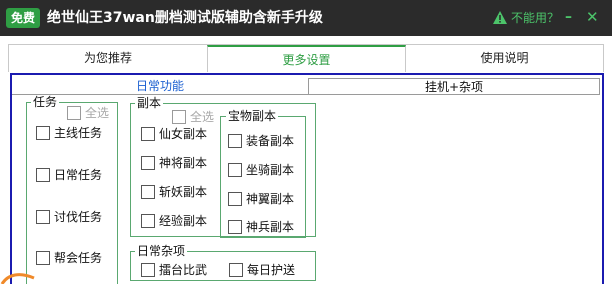 Image resolution: width=612 pixels, height=284 pixels. Describe the element at coordinates (78, 217) in the screenshot. I see `checkbox-label: 讨伐任务` at that location.